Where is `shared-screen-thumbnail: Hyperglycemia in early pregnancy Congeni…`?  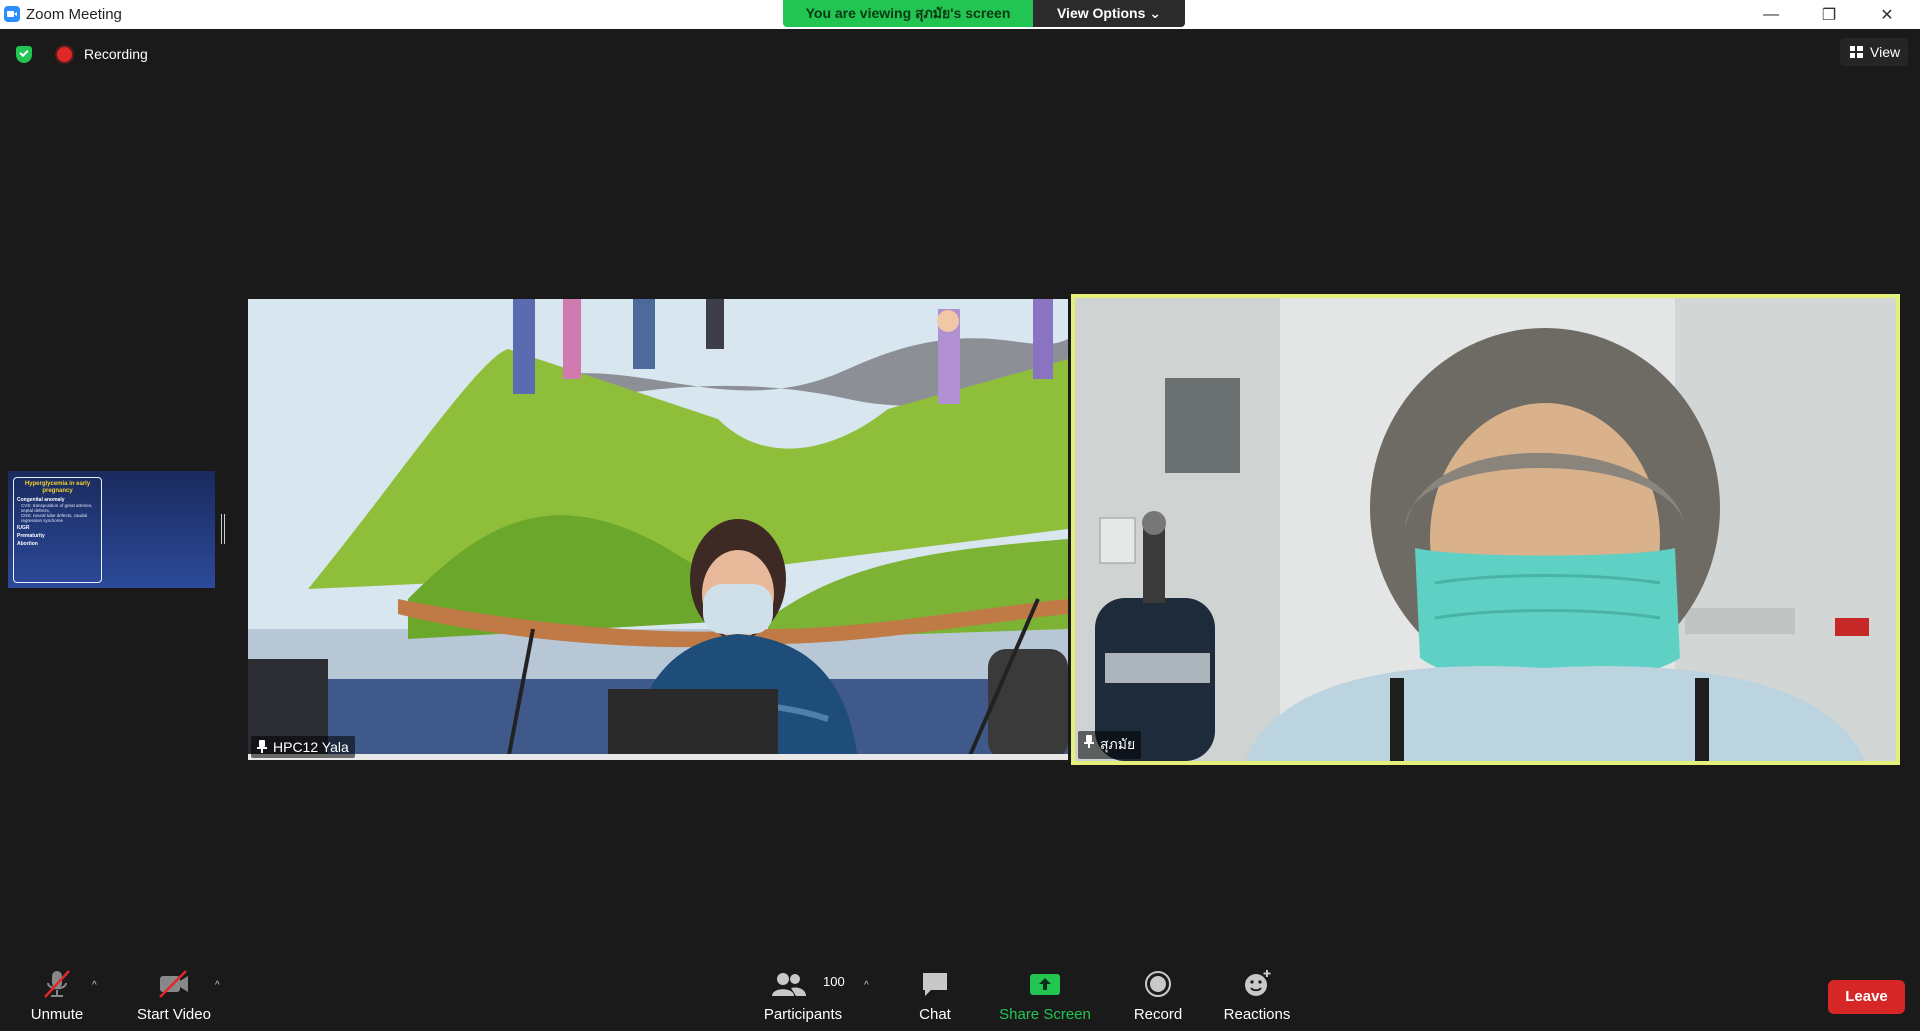 shared-screen-thumbnail: Hyperglycemia in early pregnancy Congeni… is located at coordinates (111, 529).